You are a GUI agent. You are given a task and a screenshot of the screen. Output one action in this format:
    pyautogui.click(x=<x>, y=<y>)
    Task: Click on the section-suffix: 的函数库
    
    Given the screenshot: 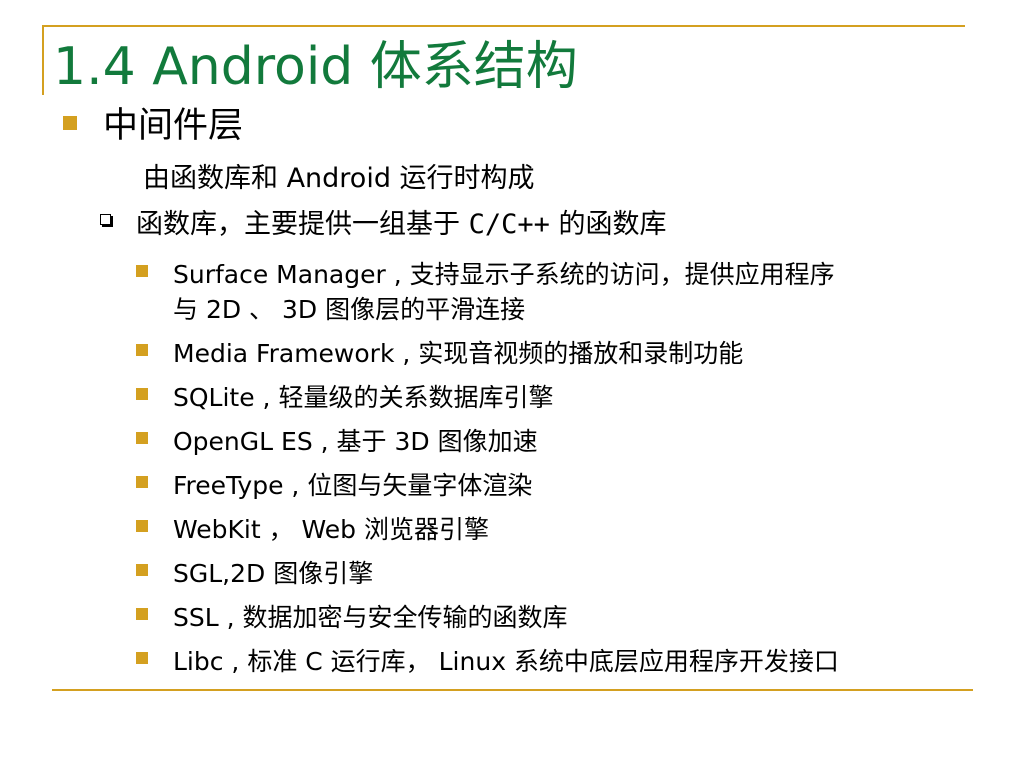 What is the action you would take?
    pyautogui.click(x=608, y=224)
    